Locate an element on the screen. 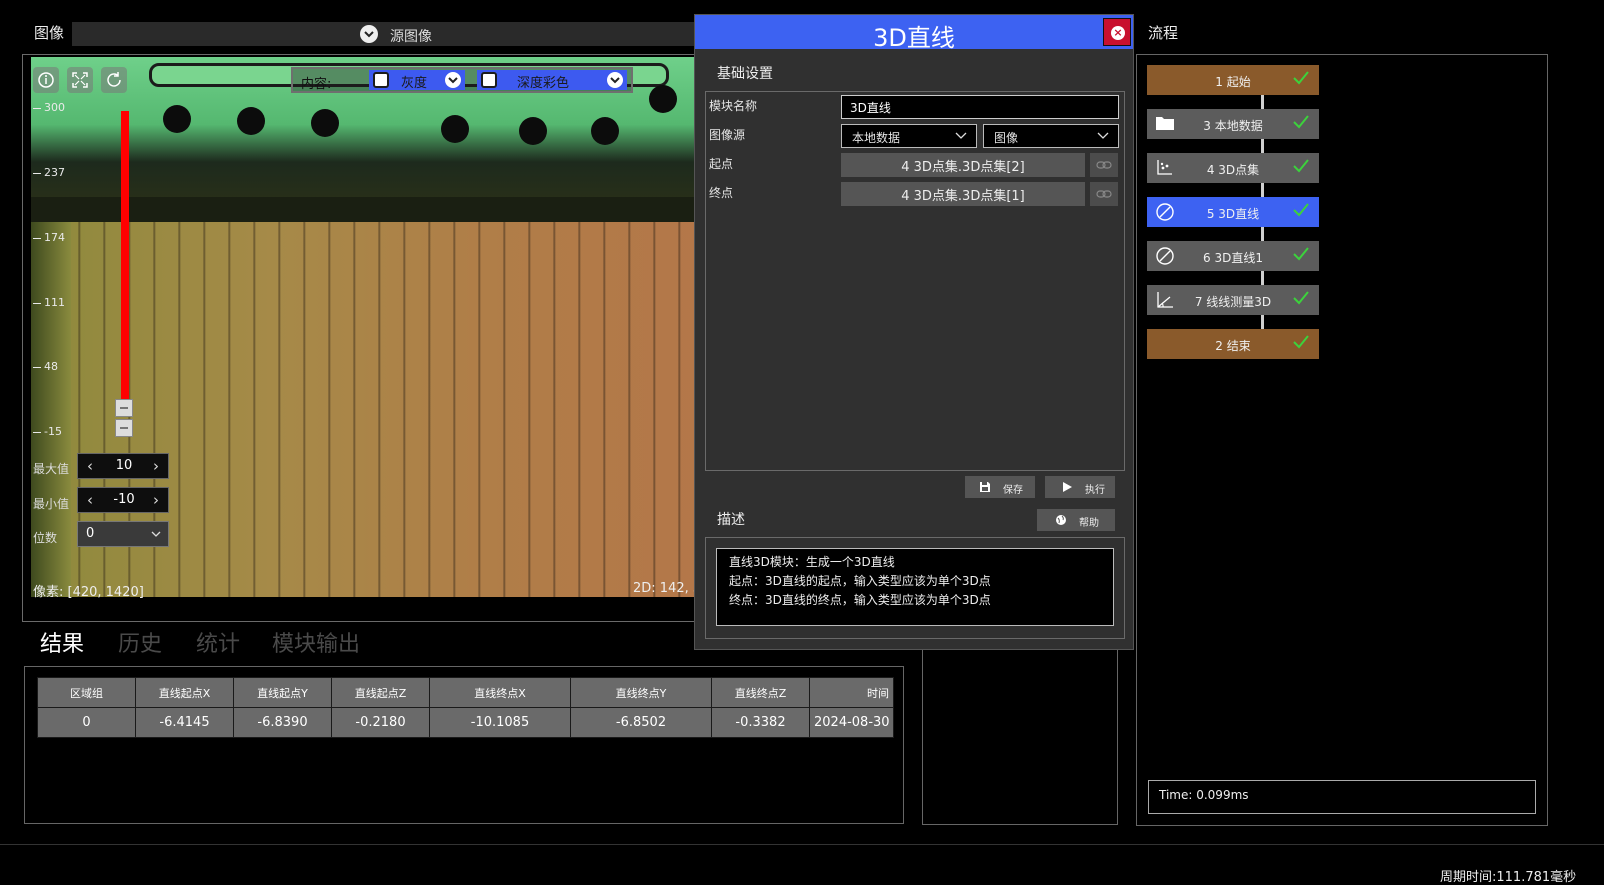  gray-mode-label: 灰度 is located at coordinates (414, 83).